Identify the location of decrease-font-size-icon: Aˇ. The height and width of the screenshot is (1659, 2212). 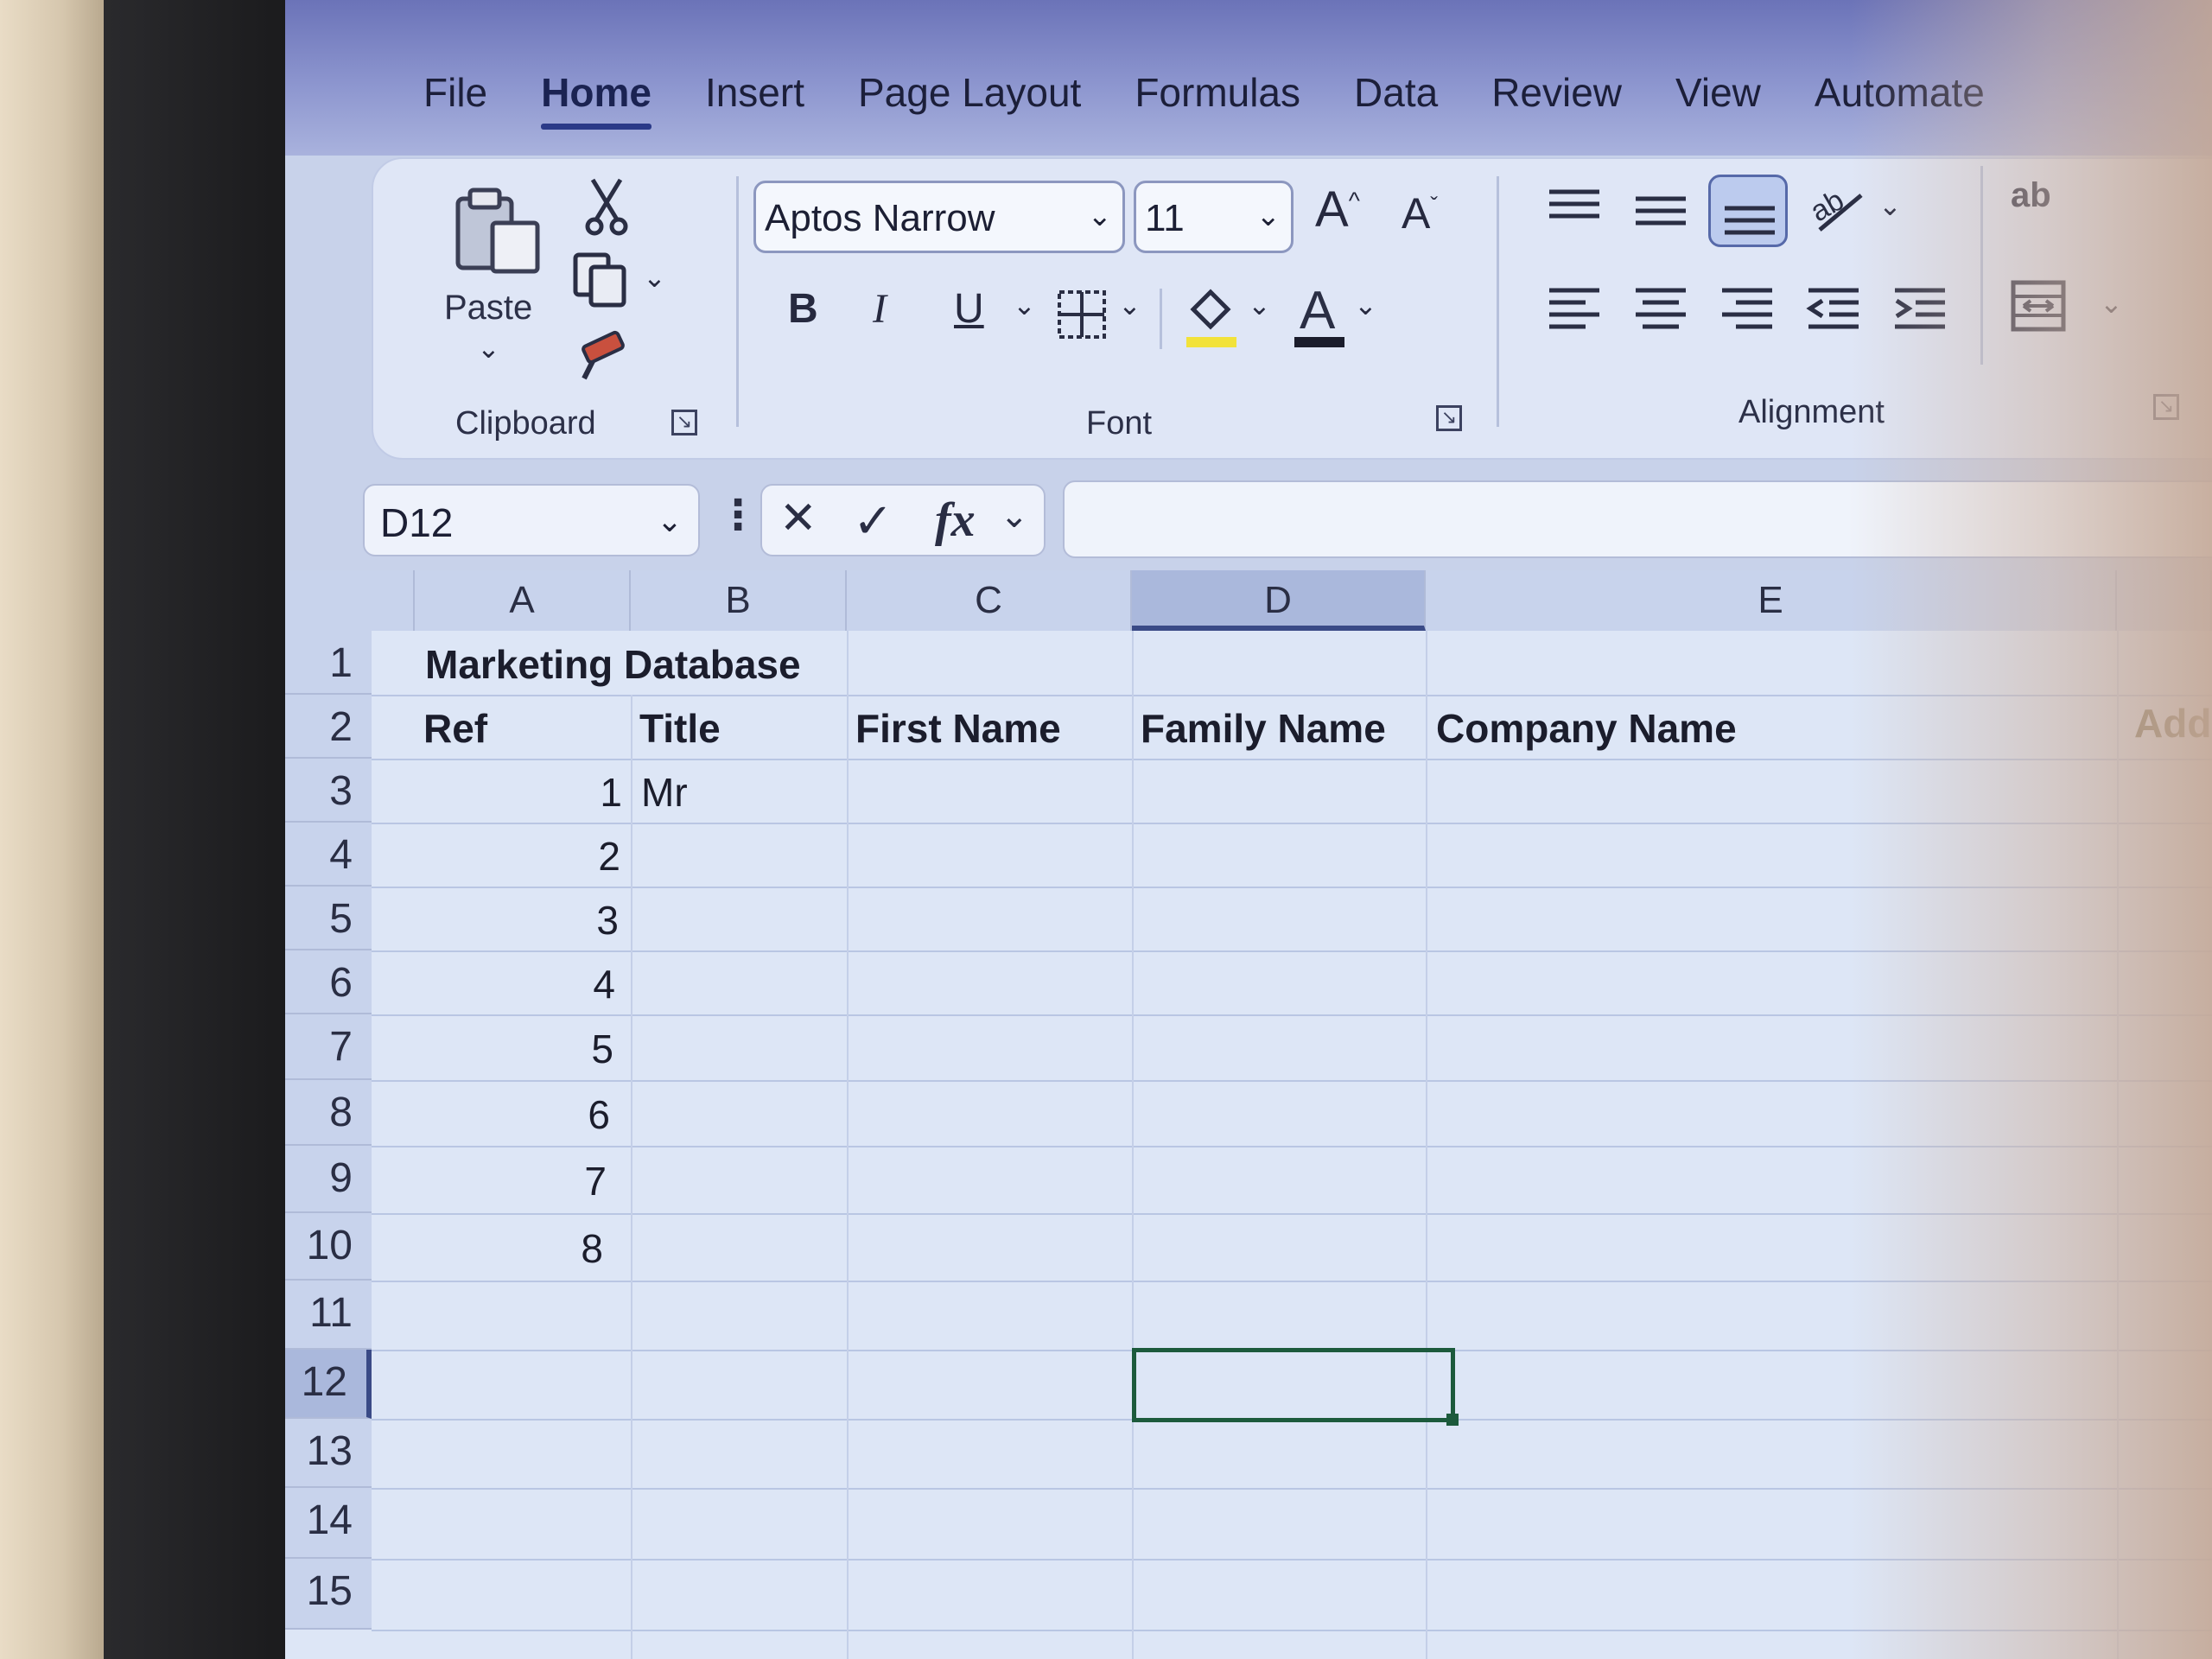
(1420, 213).